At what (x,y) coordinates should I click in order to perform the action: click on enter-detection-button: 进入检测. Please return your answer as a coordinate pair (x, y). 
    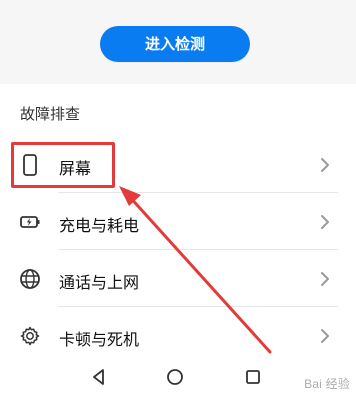
    Looking at the image, I should click on (175, 44).